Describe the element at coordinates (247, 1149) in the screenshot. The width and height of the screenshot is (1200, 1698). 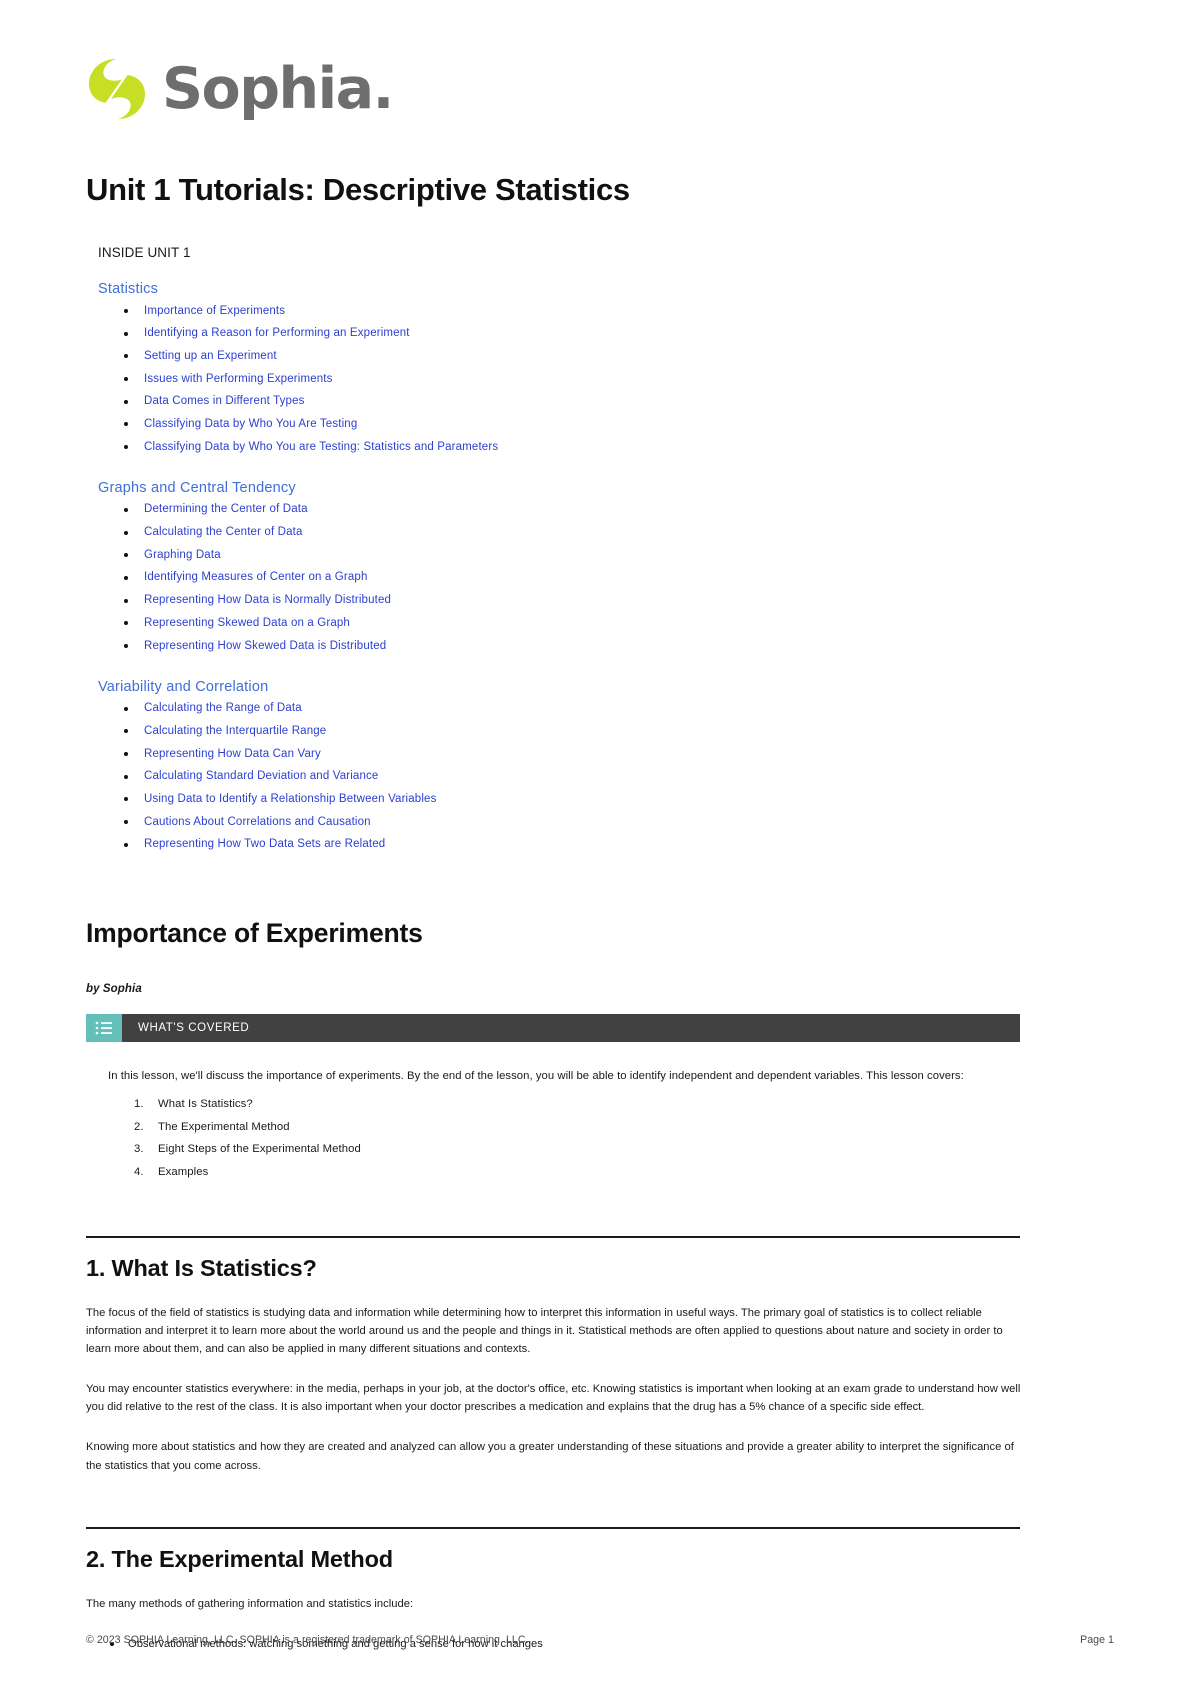
I see `objective-item: Eight Steps of the Experimental Method` at that location.